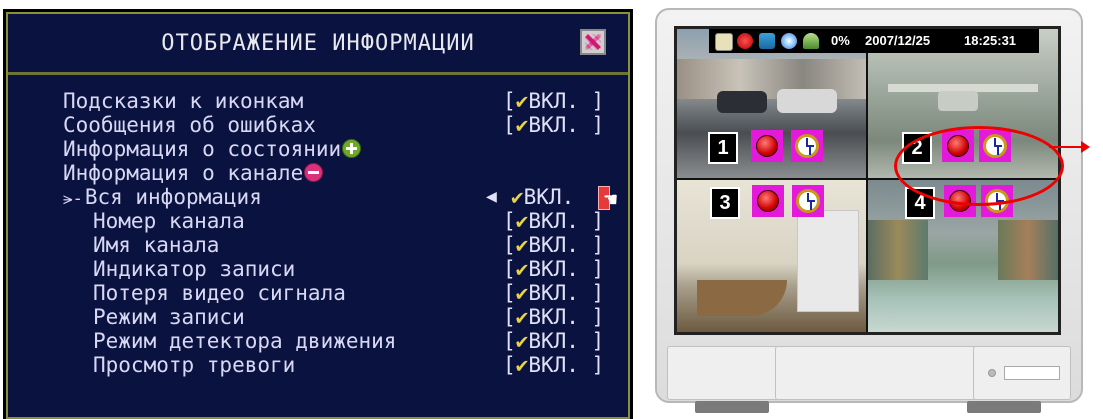 Image resolution: width=1103 pixels, height=419 pixels. I want to click on disk-icon, so click(724, 42).